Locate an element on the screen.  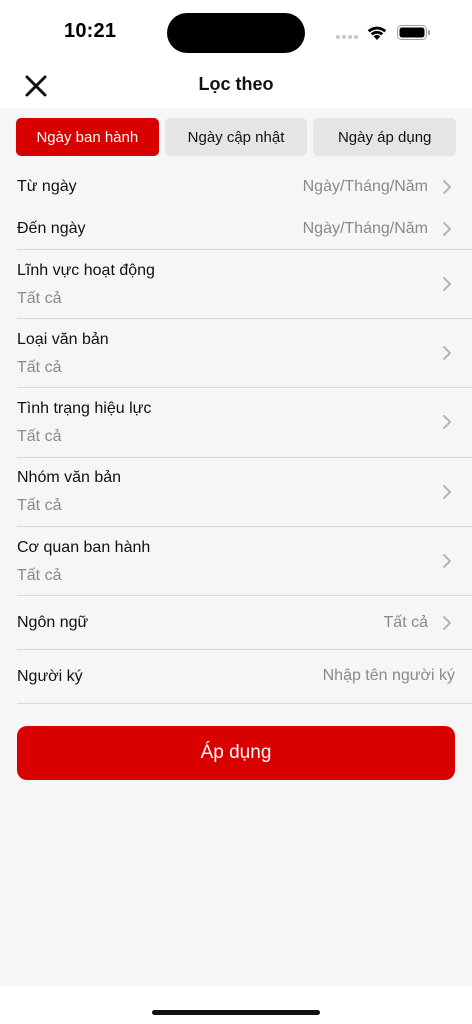
tab-effective-date: Ngày áp dụng is located at coordinates (385, 137).